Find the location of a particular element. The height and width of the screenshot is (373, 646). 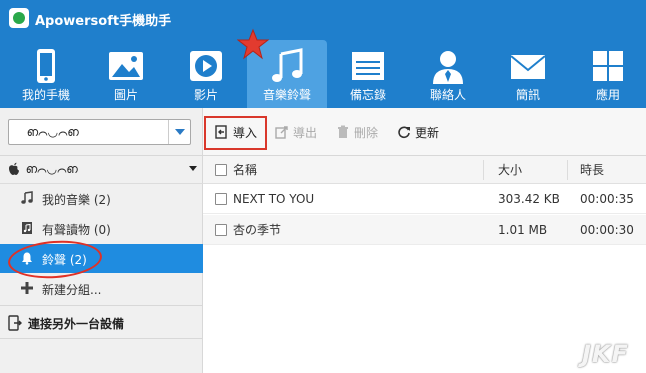

refresh-label: 更新 is located at coordinates (427, 132).